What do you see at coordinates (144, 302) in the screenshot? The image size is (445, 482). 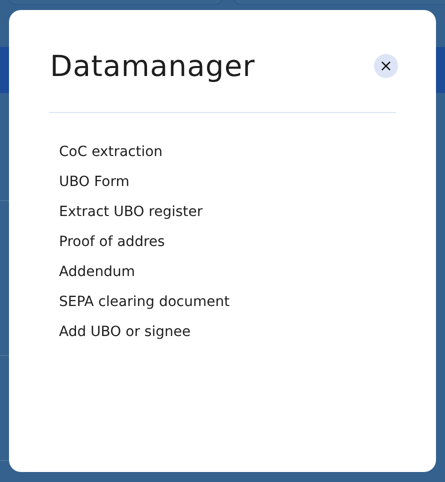 I see `menu-item: SEPA clearing document` at bounding box center [144, 302].